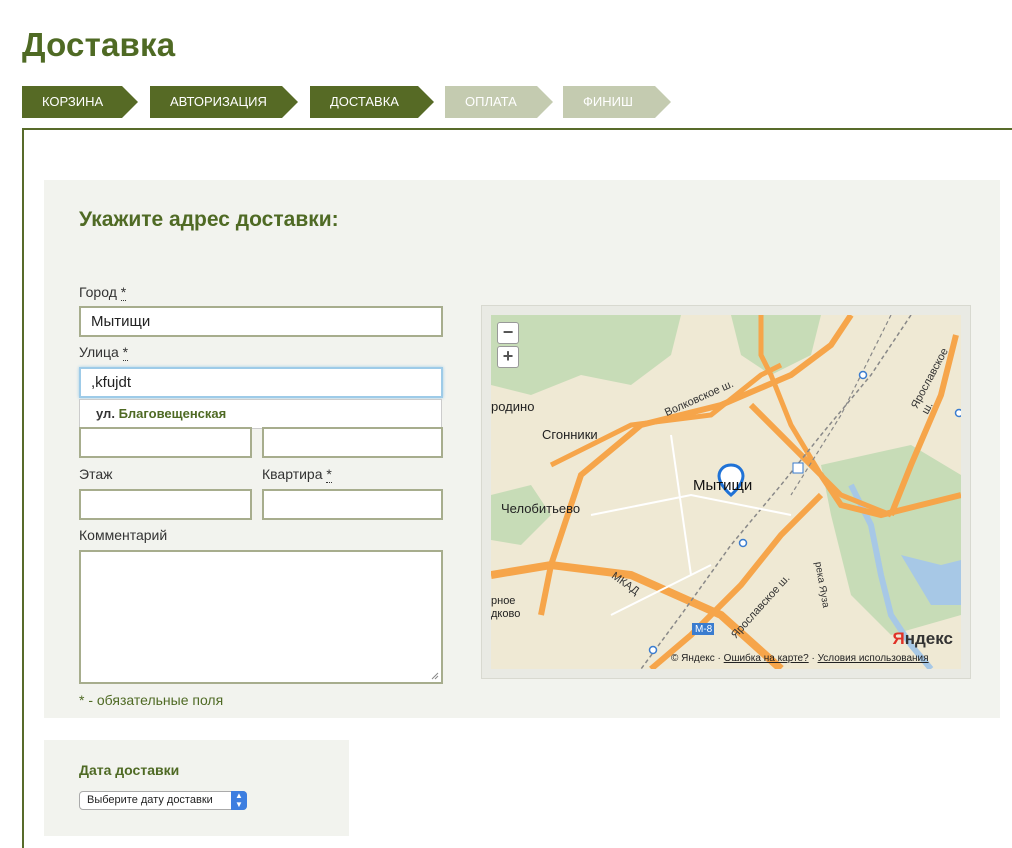  Describe the element at coordinates (96, 474) in the screenshot. I see `floor-label: Этаж` at that location.